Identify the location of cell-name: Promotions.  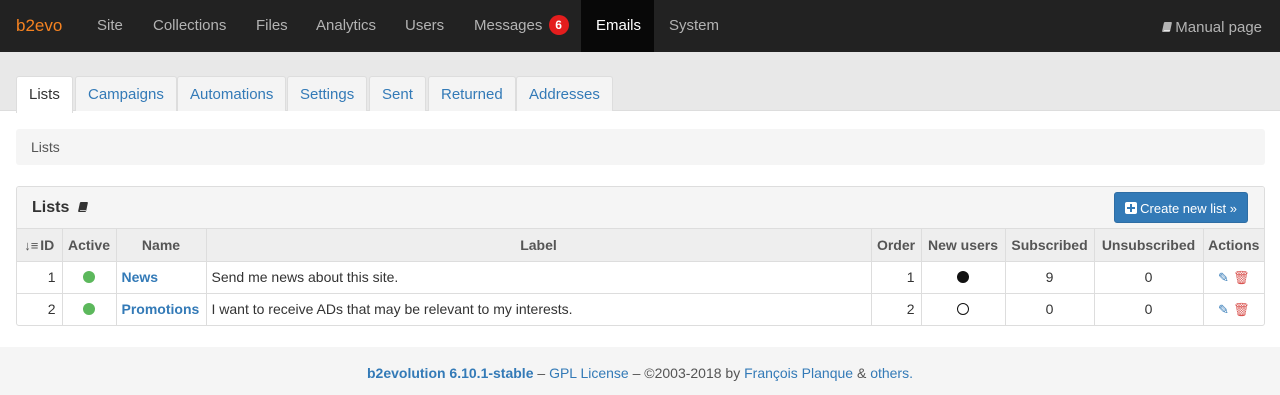
(161, 309).